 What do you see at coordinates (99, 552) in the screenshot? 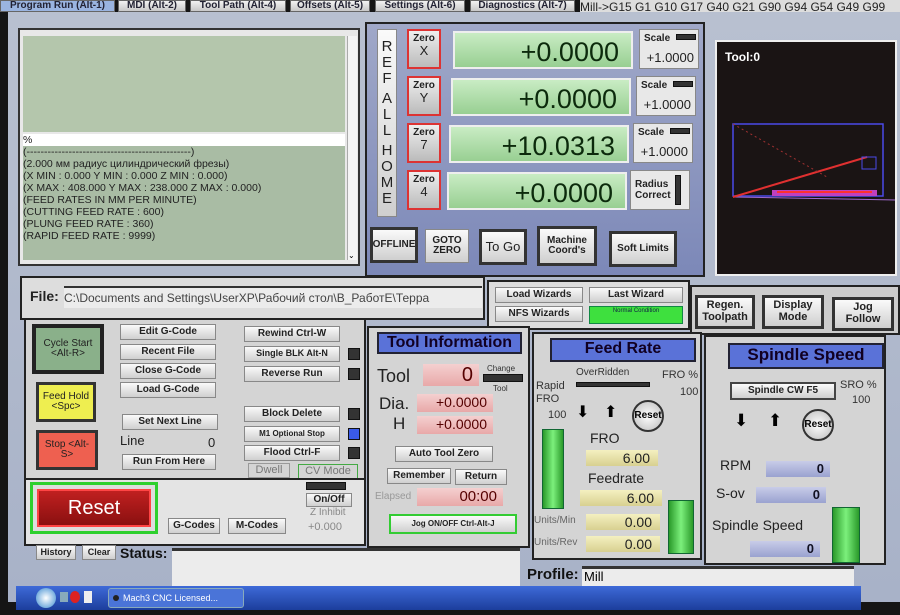
I see `clear-button: Clear` at bounding box center [99, 552].